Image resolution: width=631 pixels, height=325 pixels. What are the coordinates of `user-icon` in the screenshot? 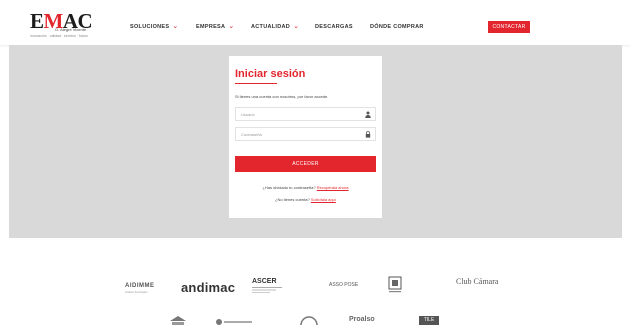 It's located at (368, 114).